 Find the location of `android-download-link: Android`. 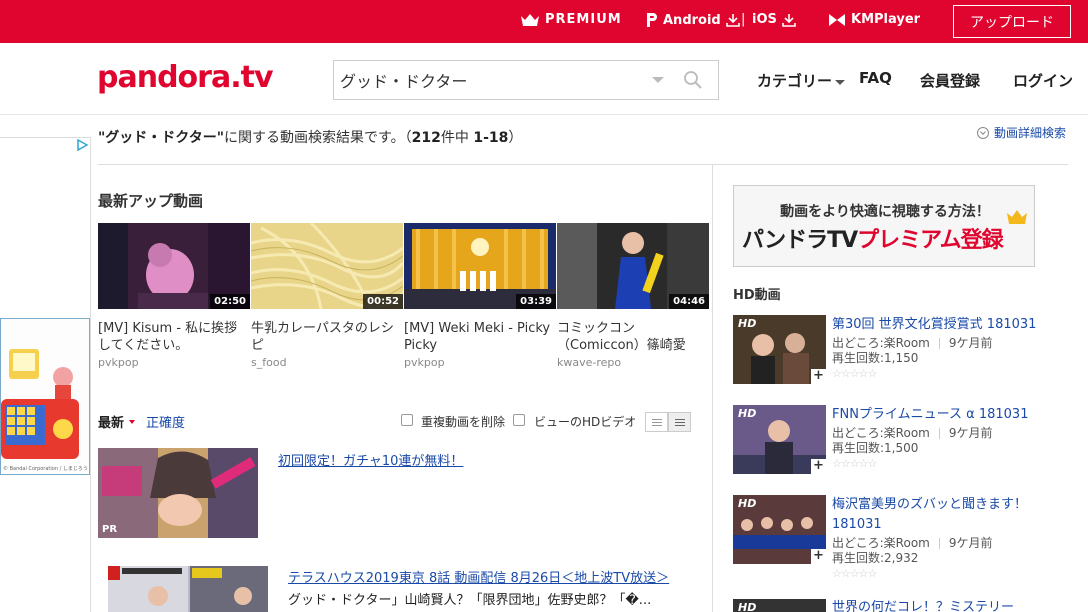

android-download-link: Android is located at coordinates (693, 20).